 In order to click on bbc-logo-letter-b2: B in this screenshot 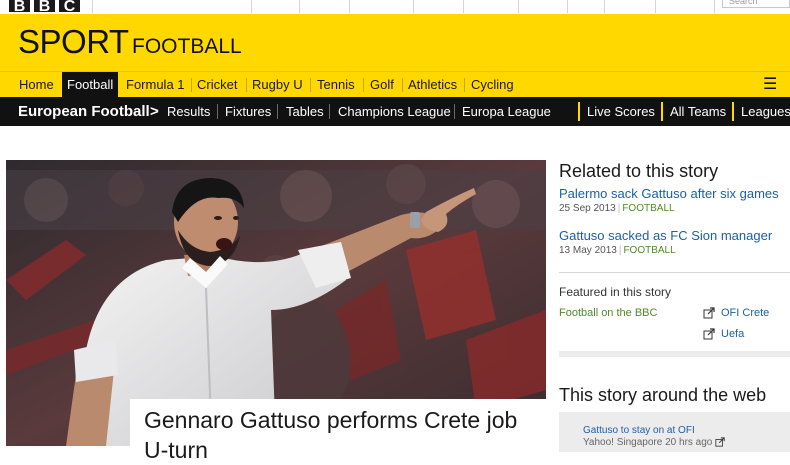, I will do `click(44, 7)`.